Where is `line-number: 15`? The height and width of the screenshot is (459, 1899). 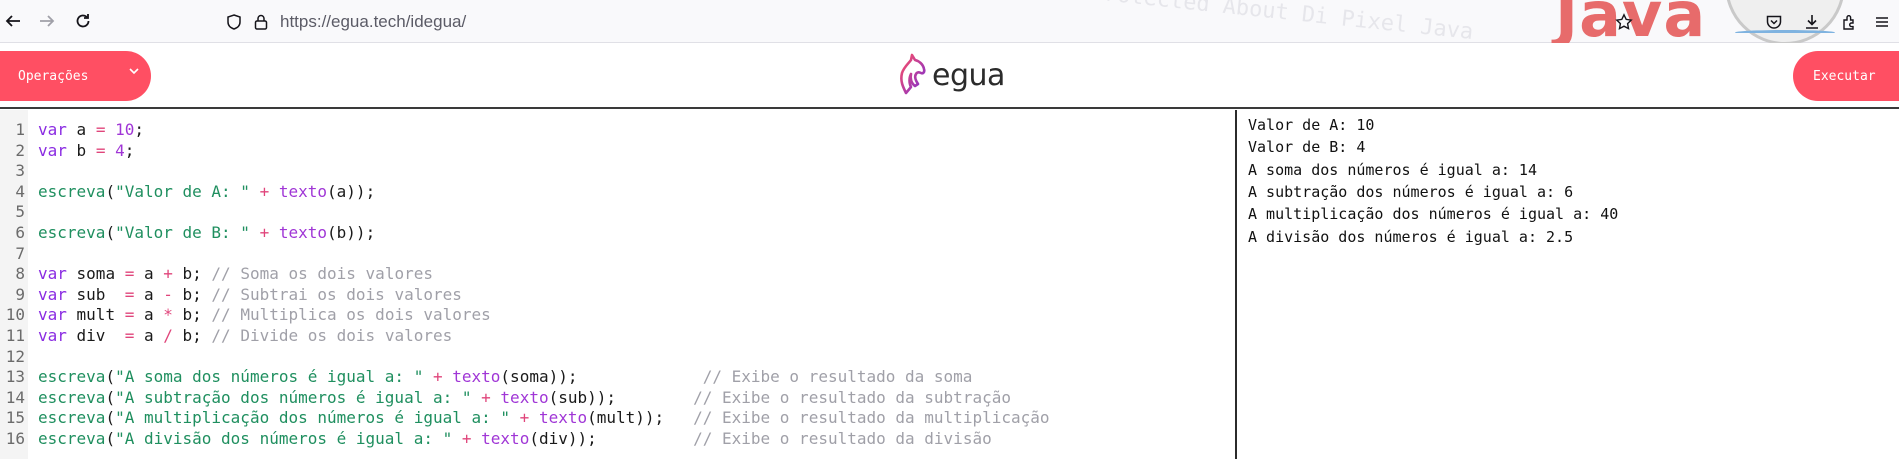 line-number: 15 is located at coordinates (15, 418).